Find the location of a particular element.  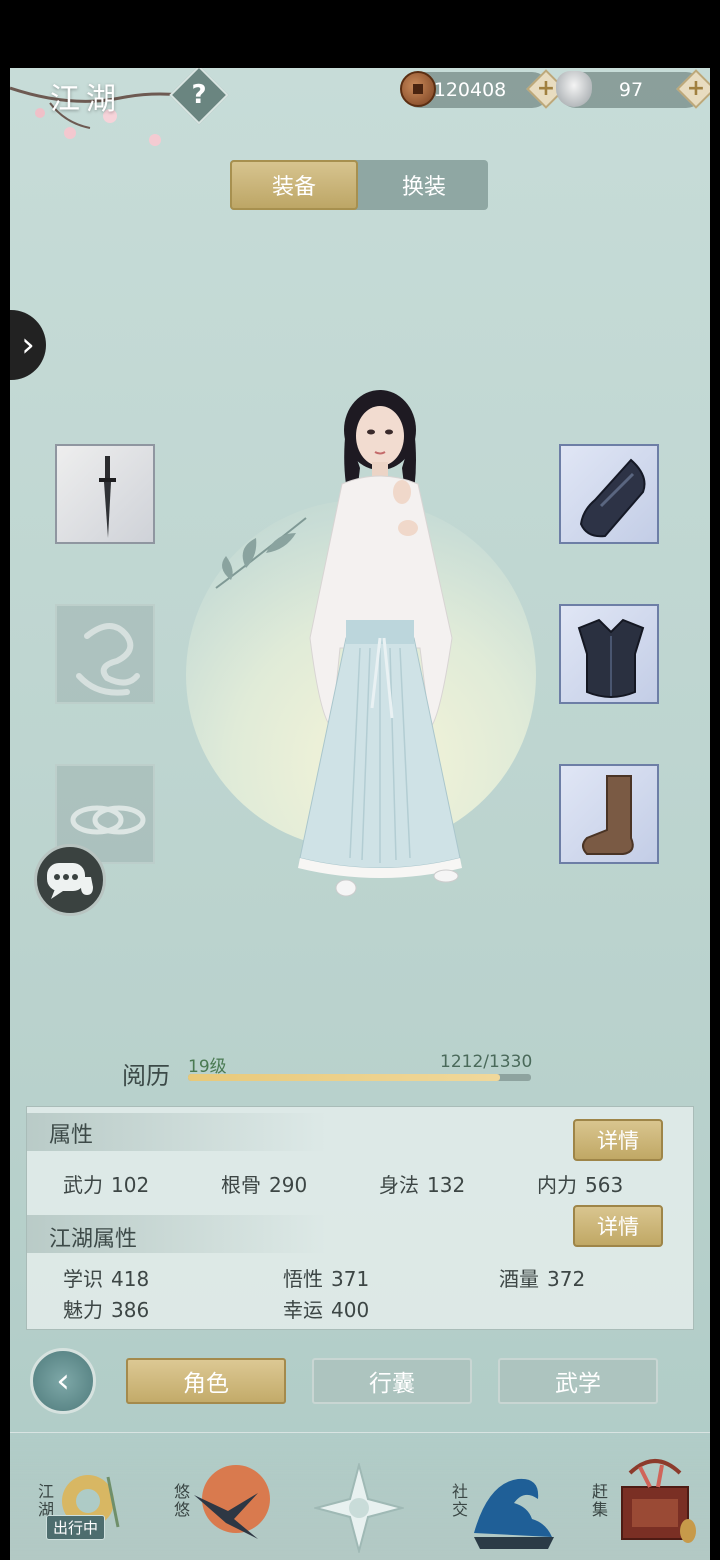

chest-armor-icon is located at coordinates (611, 658).